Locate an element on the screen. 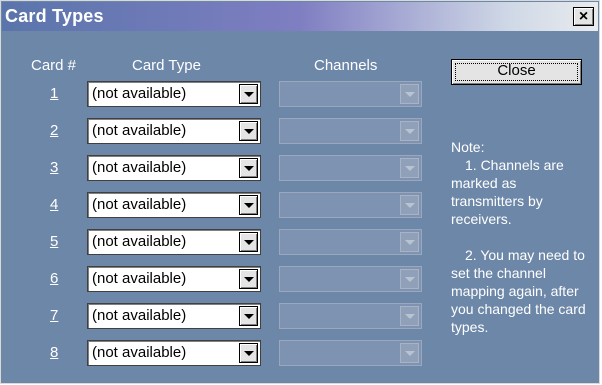  card-type-select-3: (not available) is located at coordinates (174, 168).